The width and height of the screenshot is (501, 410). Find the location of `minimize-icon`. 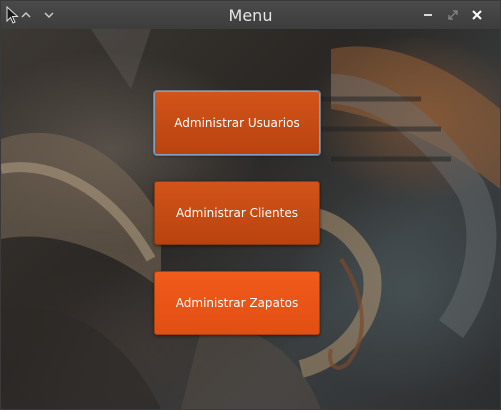

minimize-icon is located at coordinates (428, 15).